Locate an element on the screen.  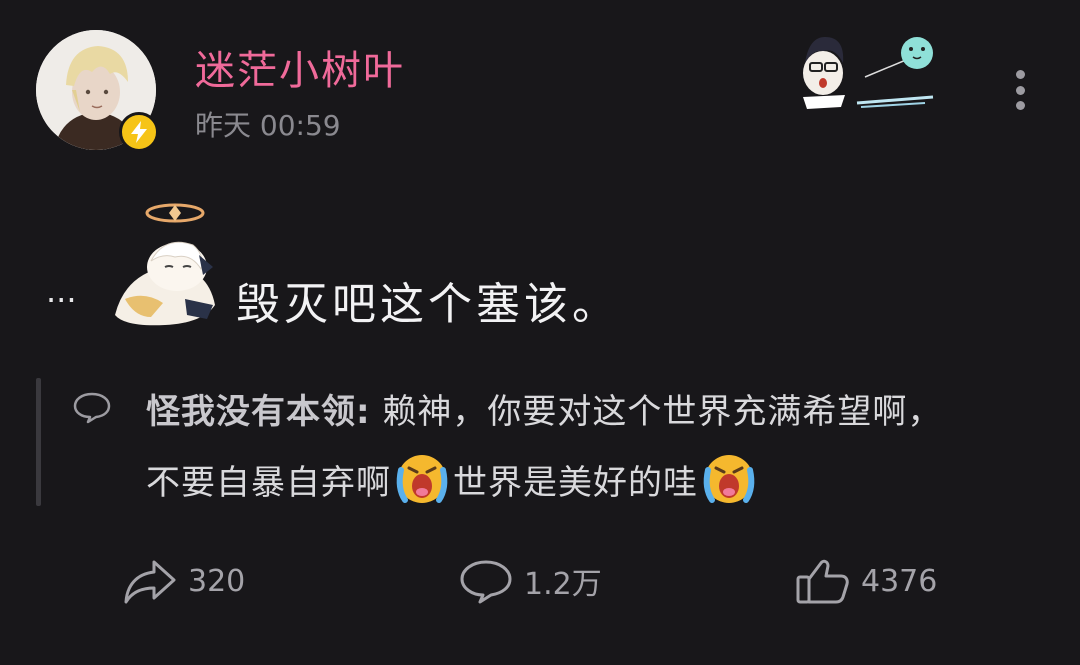
like-count: 4376 is located at coordinates (899, 581).